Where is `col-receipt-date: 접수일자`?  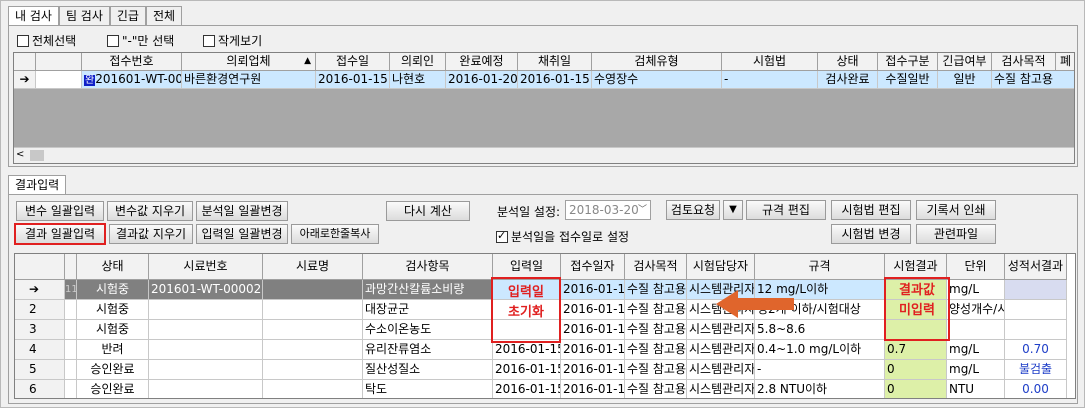 col-receipt-date: 접수일자 is located at coordinates (593, 267).